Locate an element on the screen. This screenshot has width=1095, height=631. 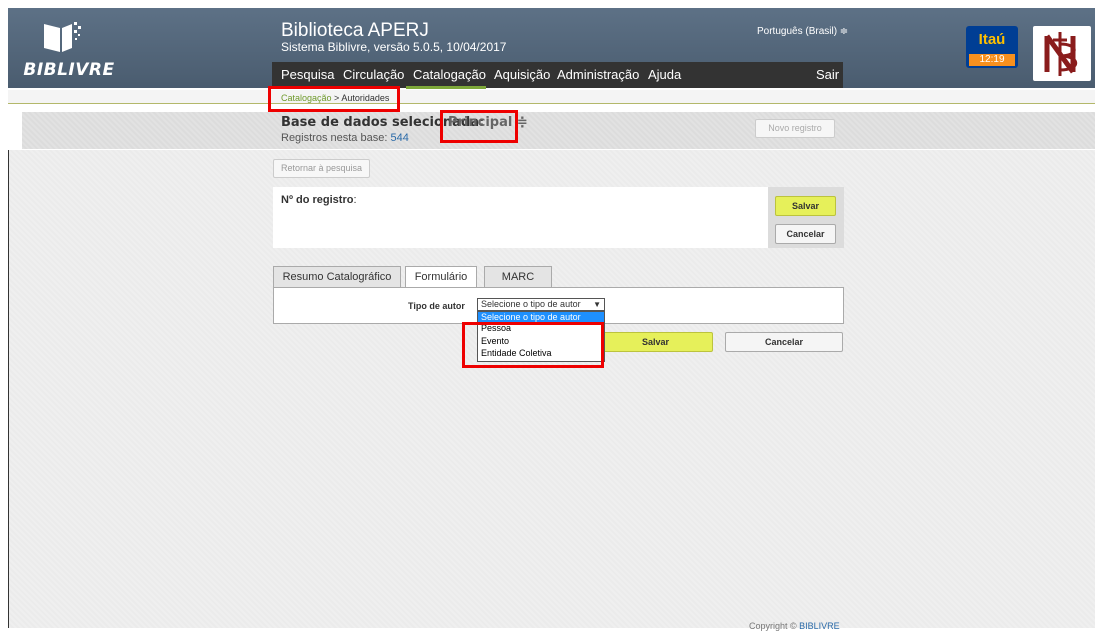
highlight-breadcrumb is located at coordinates (334, 99).